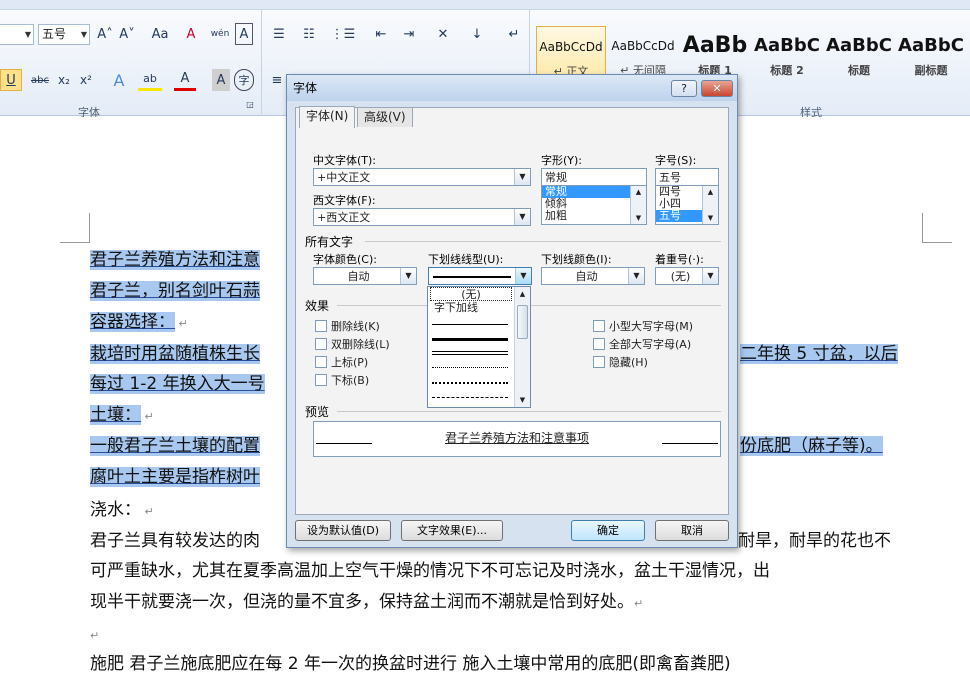 This screenshot has width=970, height=677. What do you see at coordinates (859, 45) in the screenshot?
I see `style-preview: AaBbC` at bounding box center [859, 45].